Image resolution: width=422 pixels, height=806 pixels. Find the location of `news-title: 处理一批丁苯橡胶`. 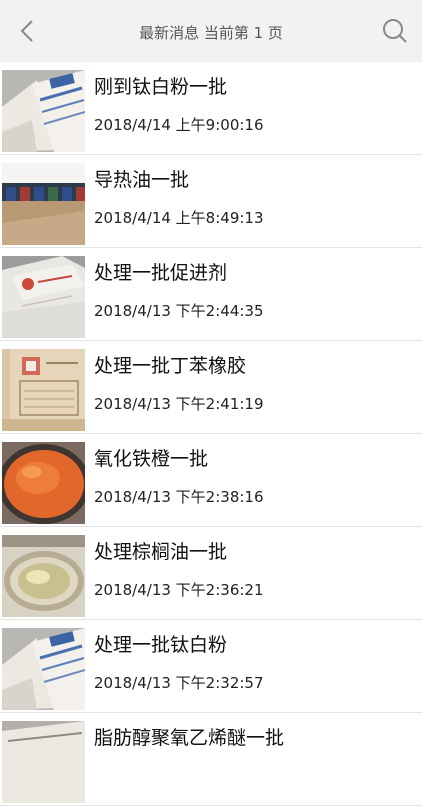

news-title: 处理一批丁苯橡胶 is located at coordinates (170, 366).